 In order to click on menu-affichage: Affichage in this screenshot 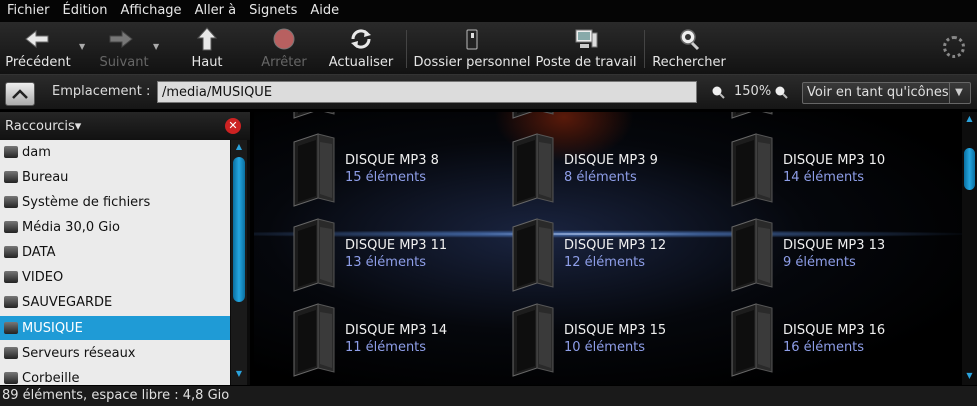, I will do `click(150, 11)`.